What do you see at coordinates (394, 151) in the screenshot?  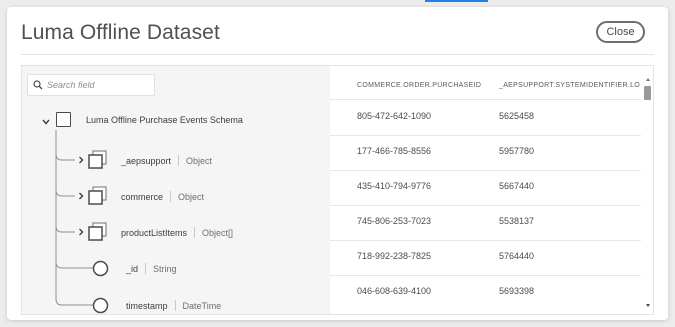 I see `purchaseid-cell: 177-466-785-8556` at bounding box center [394, 151].